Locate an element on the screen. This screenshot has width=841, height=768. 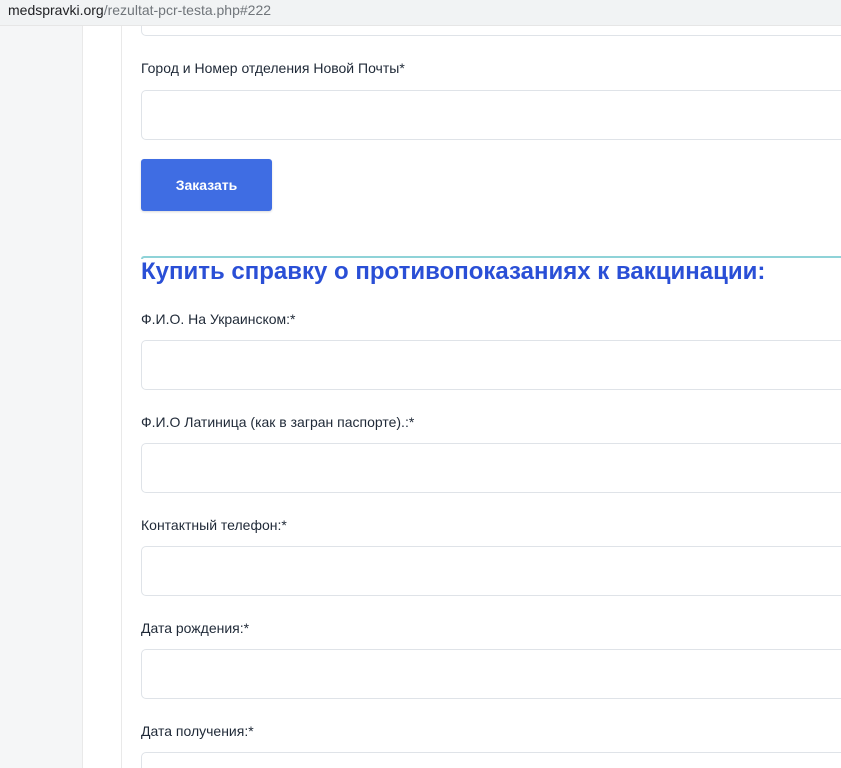
page-gutter is located at coordinates (41, 397).